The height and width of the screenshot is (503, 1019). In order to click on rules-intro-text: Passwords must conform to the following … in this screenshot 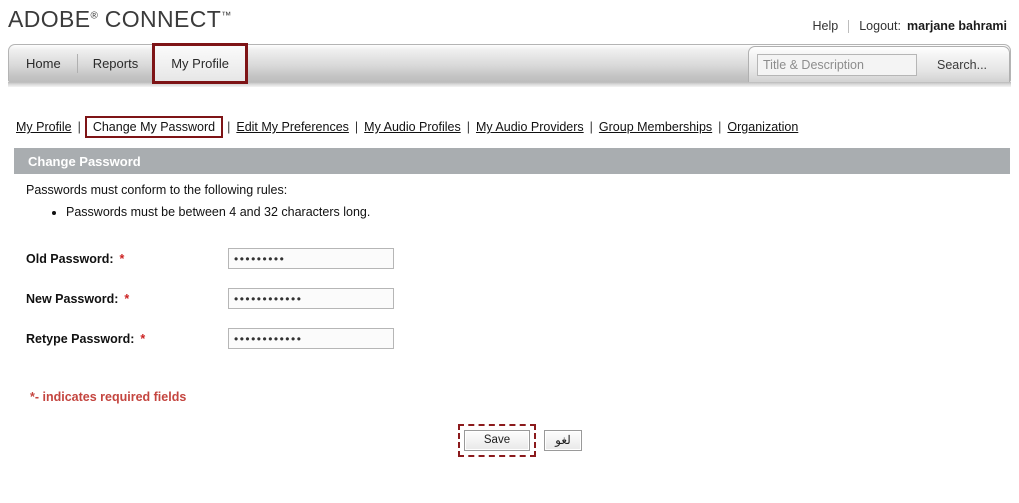, I will do `click(157, 190)`.